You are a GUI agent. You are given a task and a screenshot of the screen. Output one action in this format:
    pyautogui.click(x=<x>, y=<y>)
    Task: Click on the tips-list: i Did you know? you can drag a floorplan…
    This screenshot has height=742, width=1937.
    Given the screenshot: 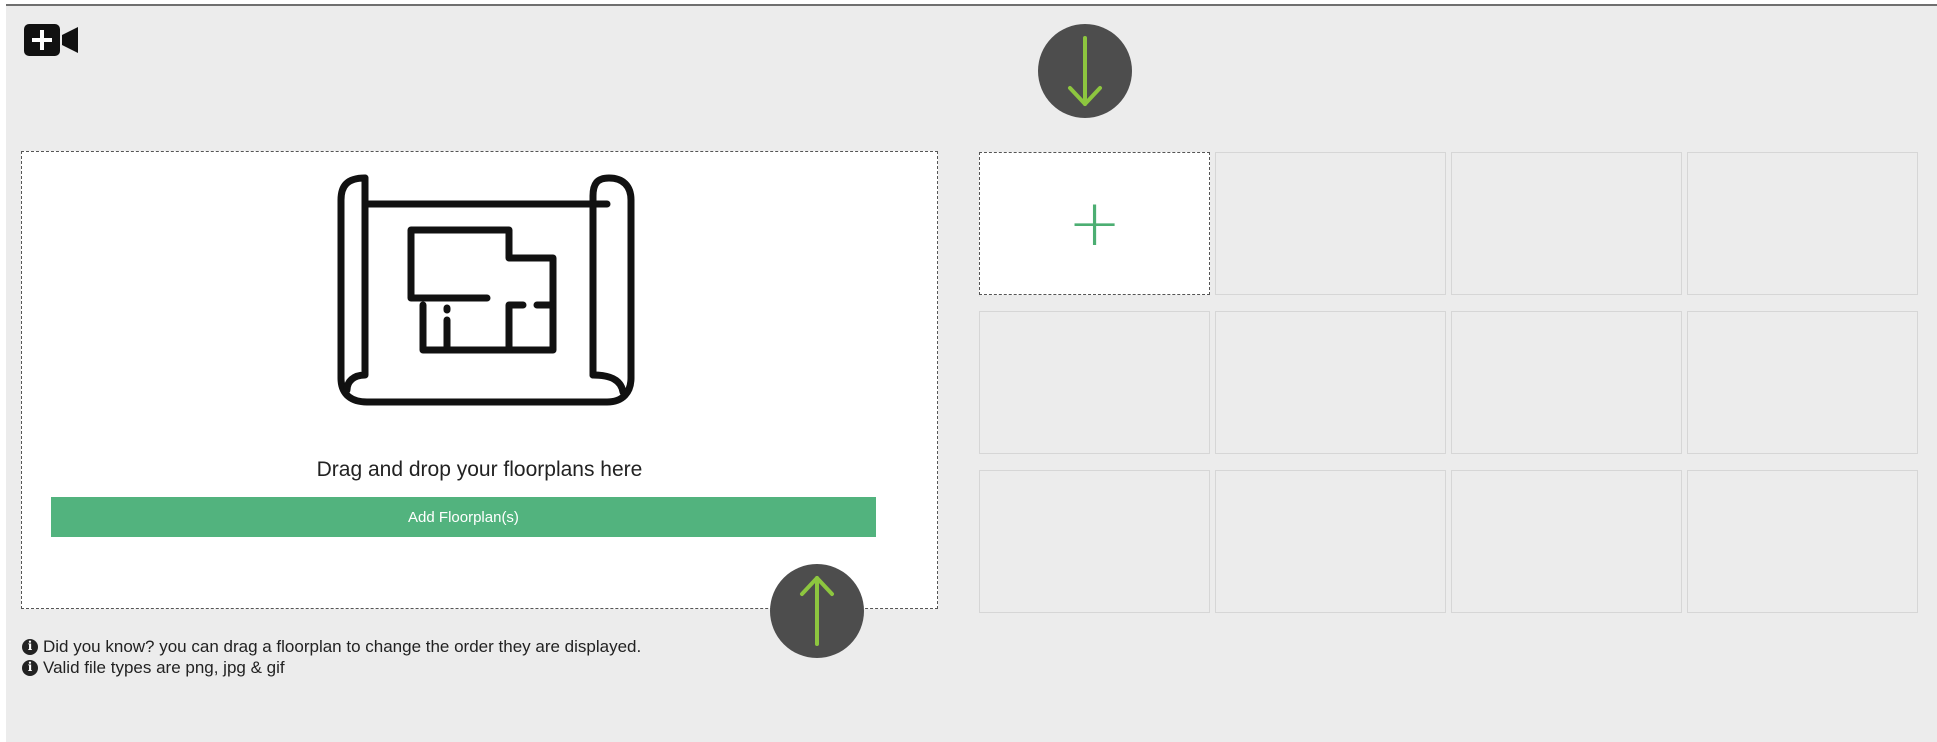 What is the action you would take?
    pyautogui.click(x=331, y=657)
    